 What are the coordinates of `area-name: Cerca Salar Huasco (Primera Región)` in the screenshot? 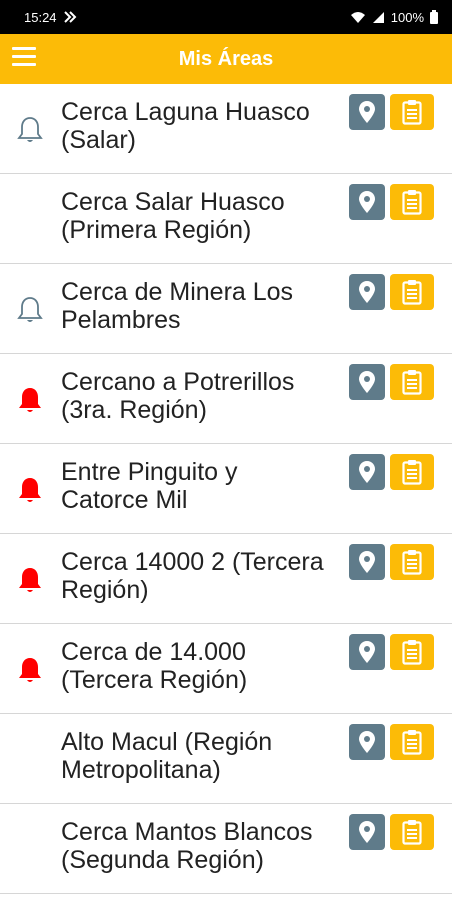 It's located at (205, 216).